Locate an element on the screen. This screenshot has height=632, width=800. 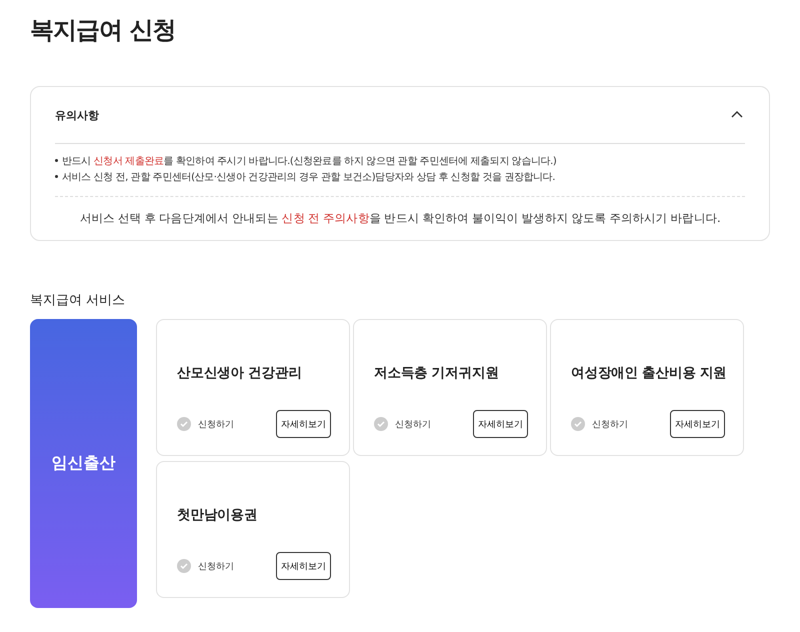
page-title: 복지급여 신청 is located at coordinates (103, 30).